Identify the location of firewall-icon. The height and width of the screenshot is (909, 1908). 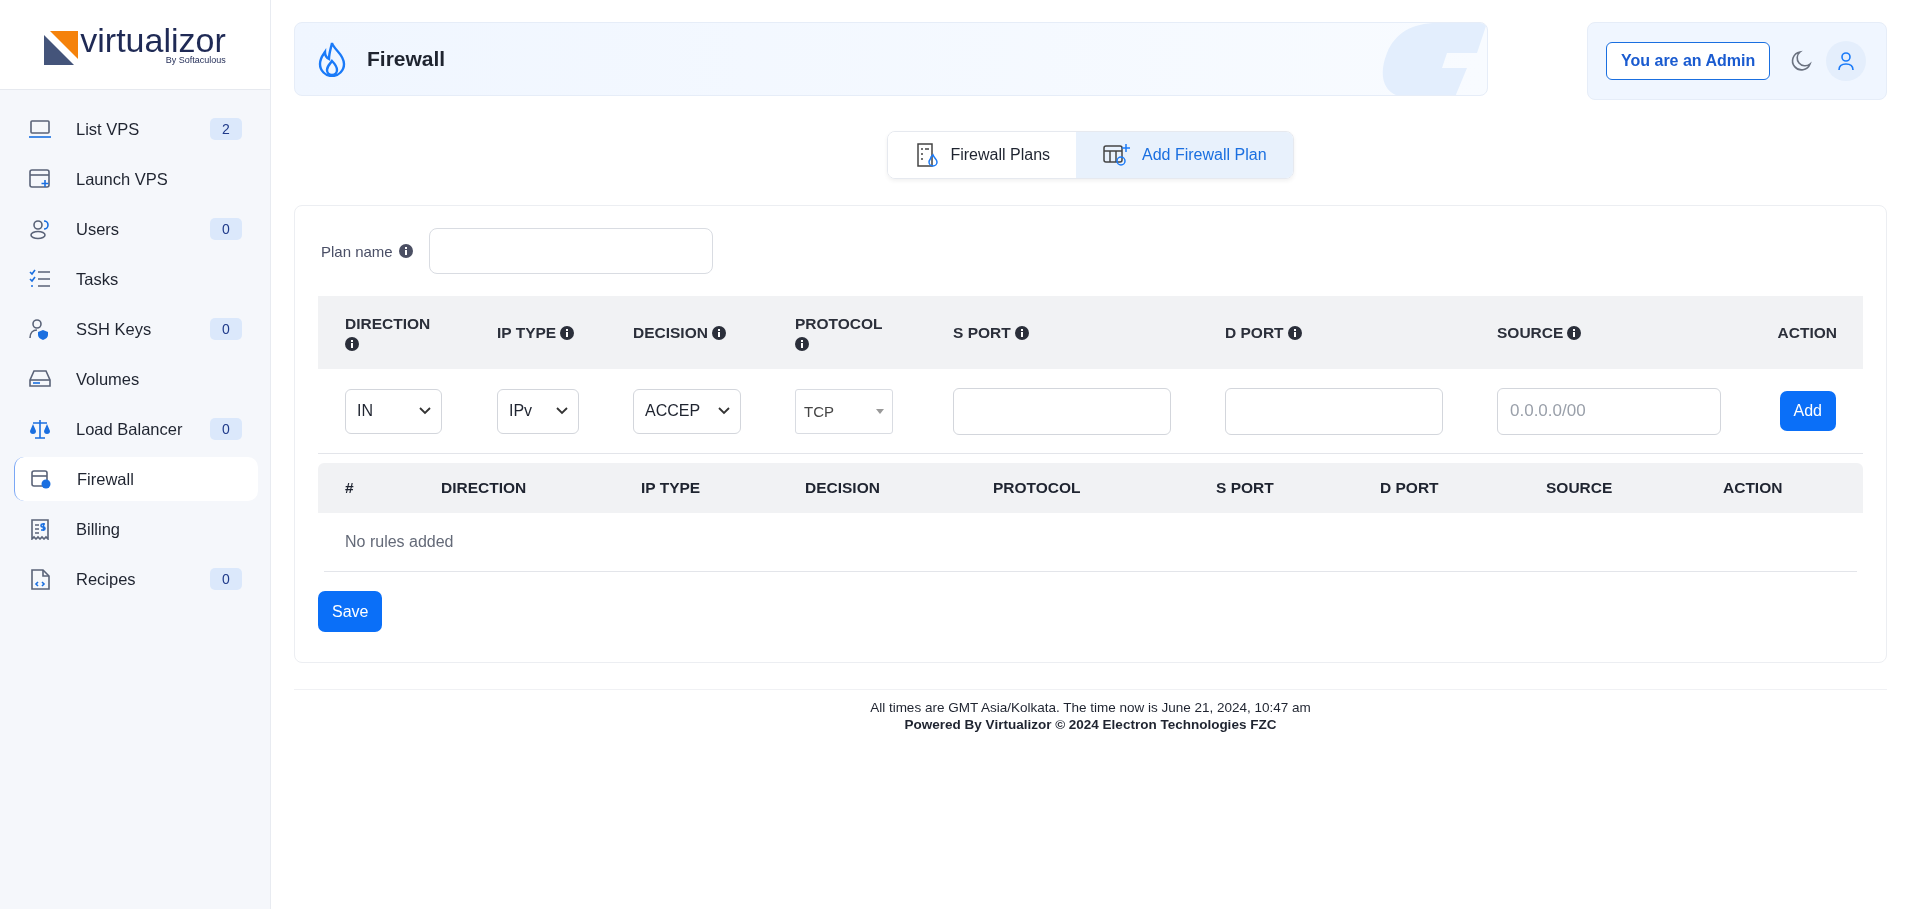
(41, 479).